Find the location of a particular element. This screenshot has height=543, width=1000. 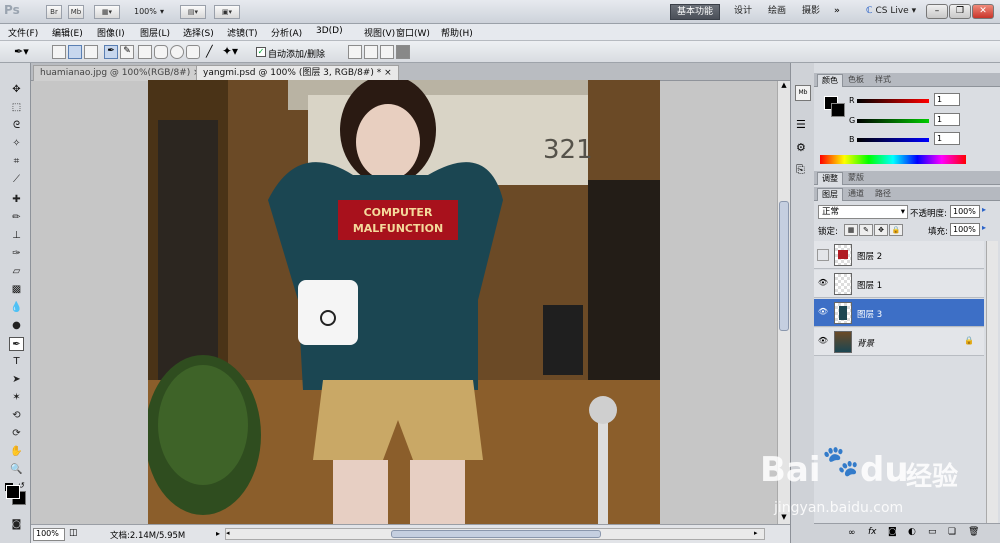

delete-layer-icon: 🗑 is located at coordinates (973, 532).